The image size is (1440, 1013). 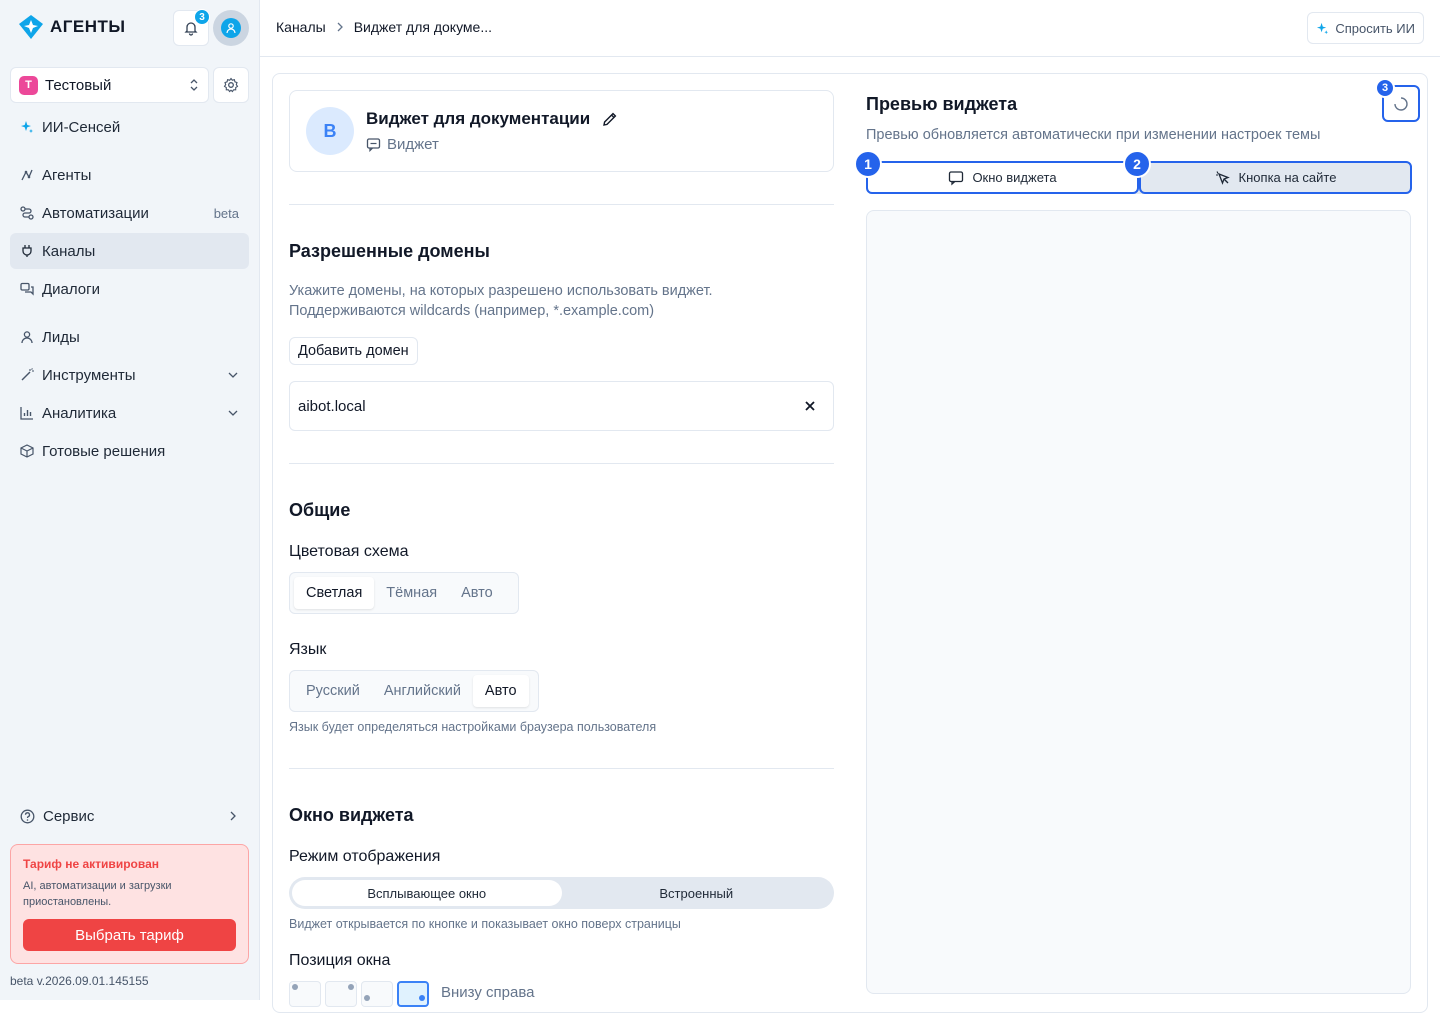 I want to click on brand-name: АГЕНТЫ, so click(x=88, y=26).